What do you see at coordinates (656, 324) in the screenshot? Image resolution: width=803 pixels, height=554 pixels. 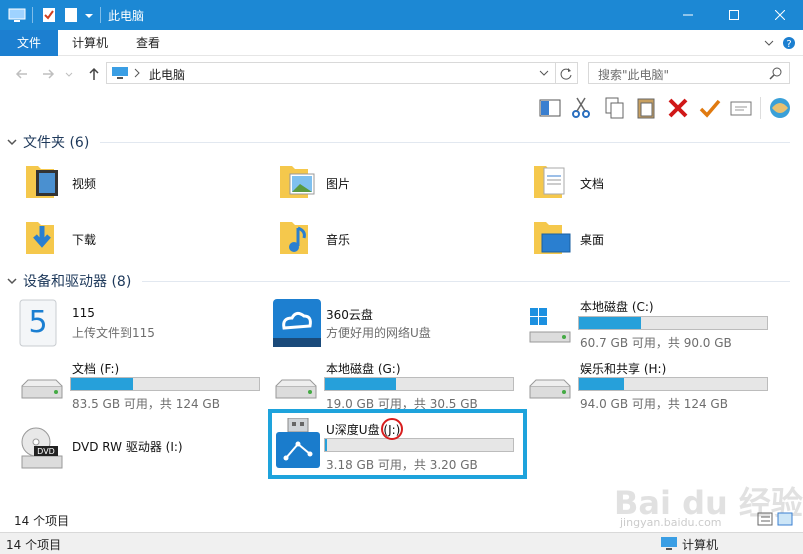 I see `drive-item-c: 本地磁盘 (C:) 60.7 GB 可用，共 90.0 GB` at bounding box center [656, 324].